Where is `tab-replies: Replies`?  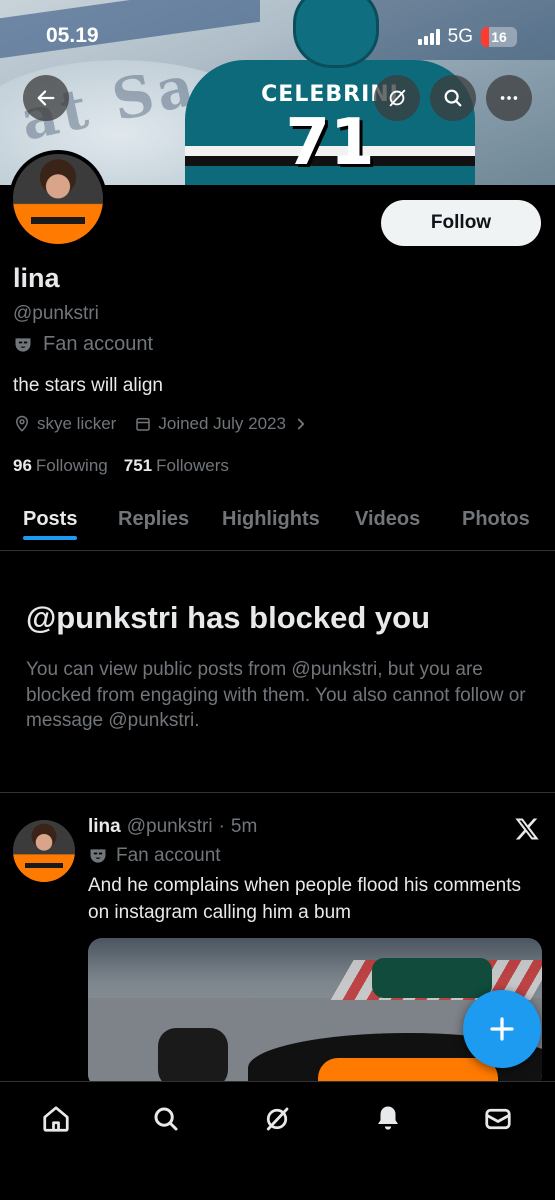
tab-replies: Replies is located at coordinates (153, 519).